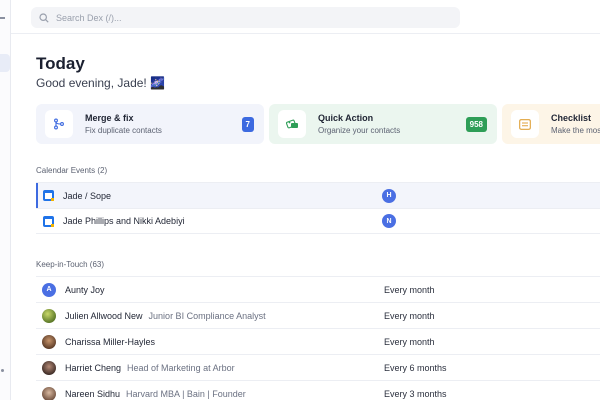 This screenshot has height=400, width=600. Describe the element at coordinates (389, 195) in the screenshot. I see `attendee-avatar: H` at that location.